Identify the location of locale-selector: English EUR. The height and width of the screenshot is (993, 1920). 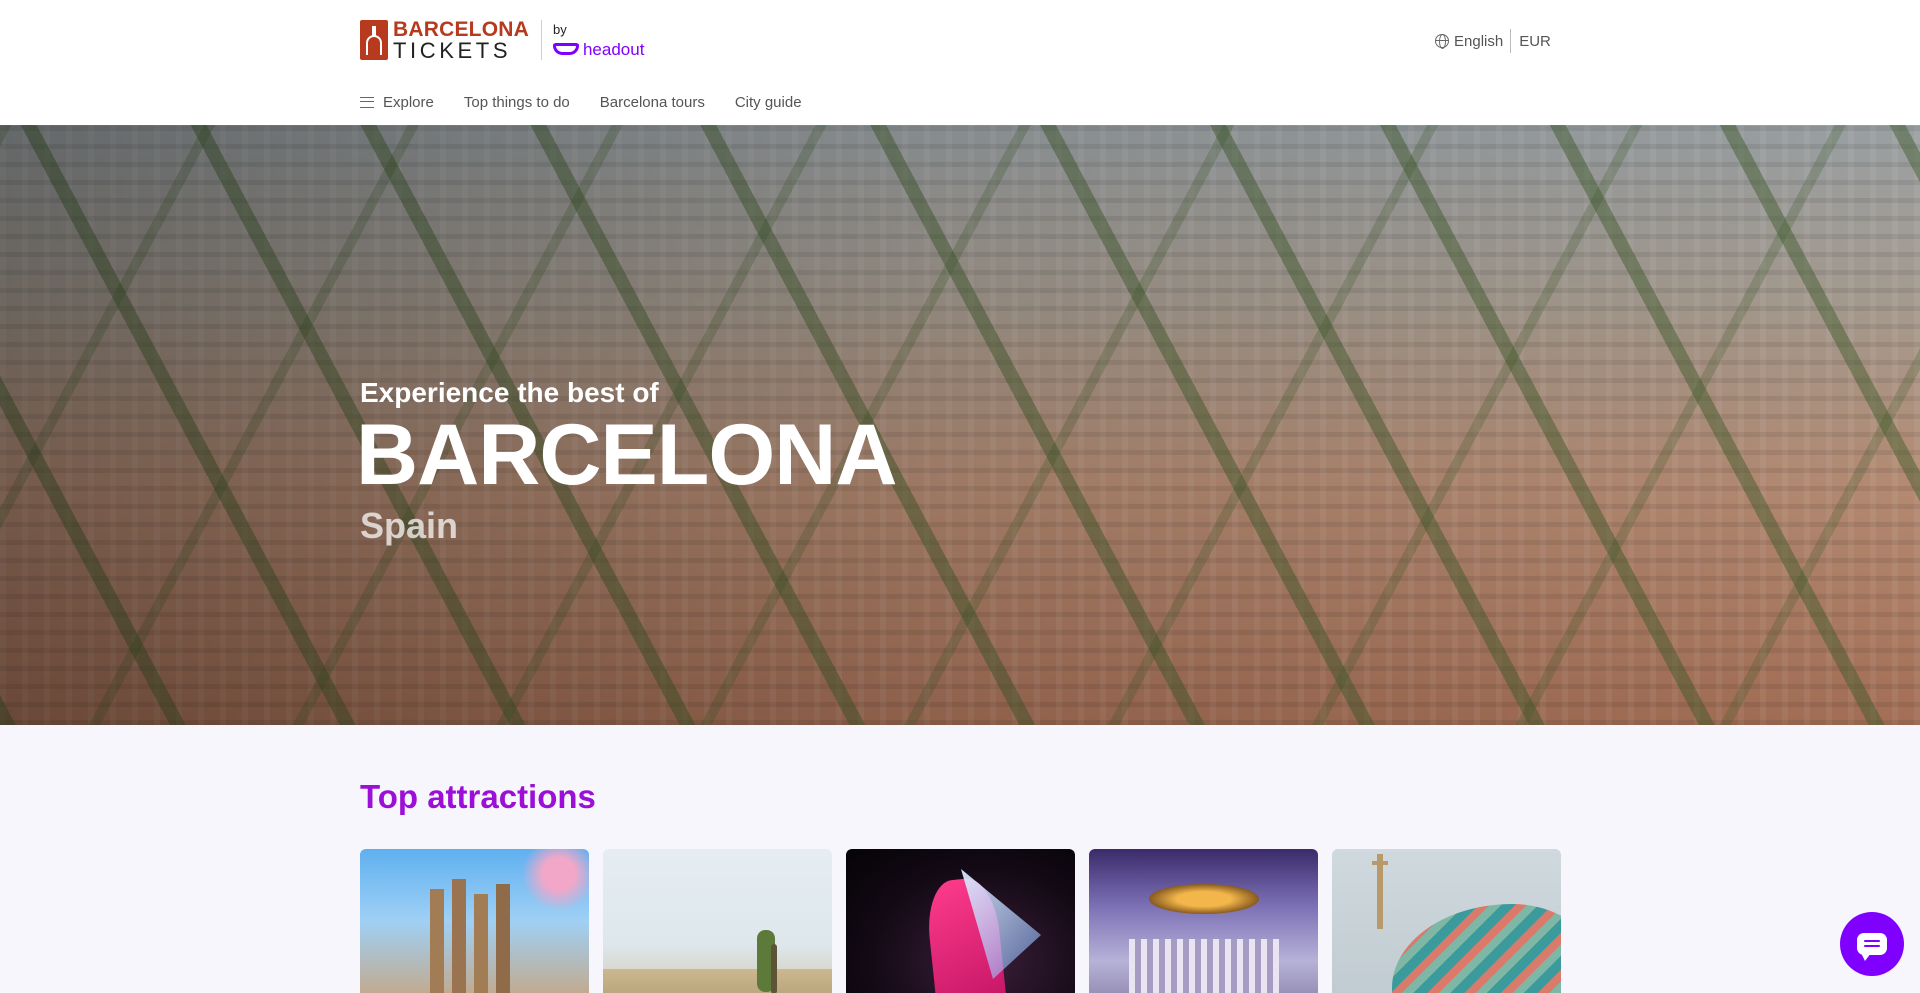
(1493, 41).